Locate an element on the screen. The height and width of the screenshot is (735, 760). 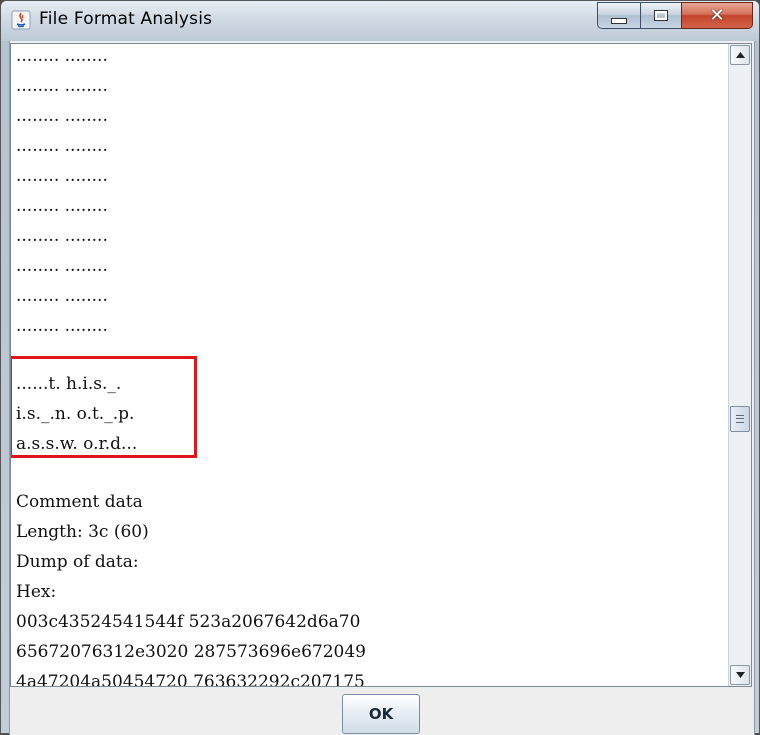
minimize-button is located at coordinates (619, 15).